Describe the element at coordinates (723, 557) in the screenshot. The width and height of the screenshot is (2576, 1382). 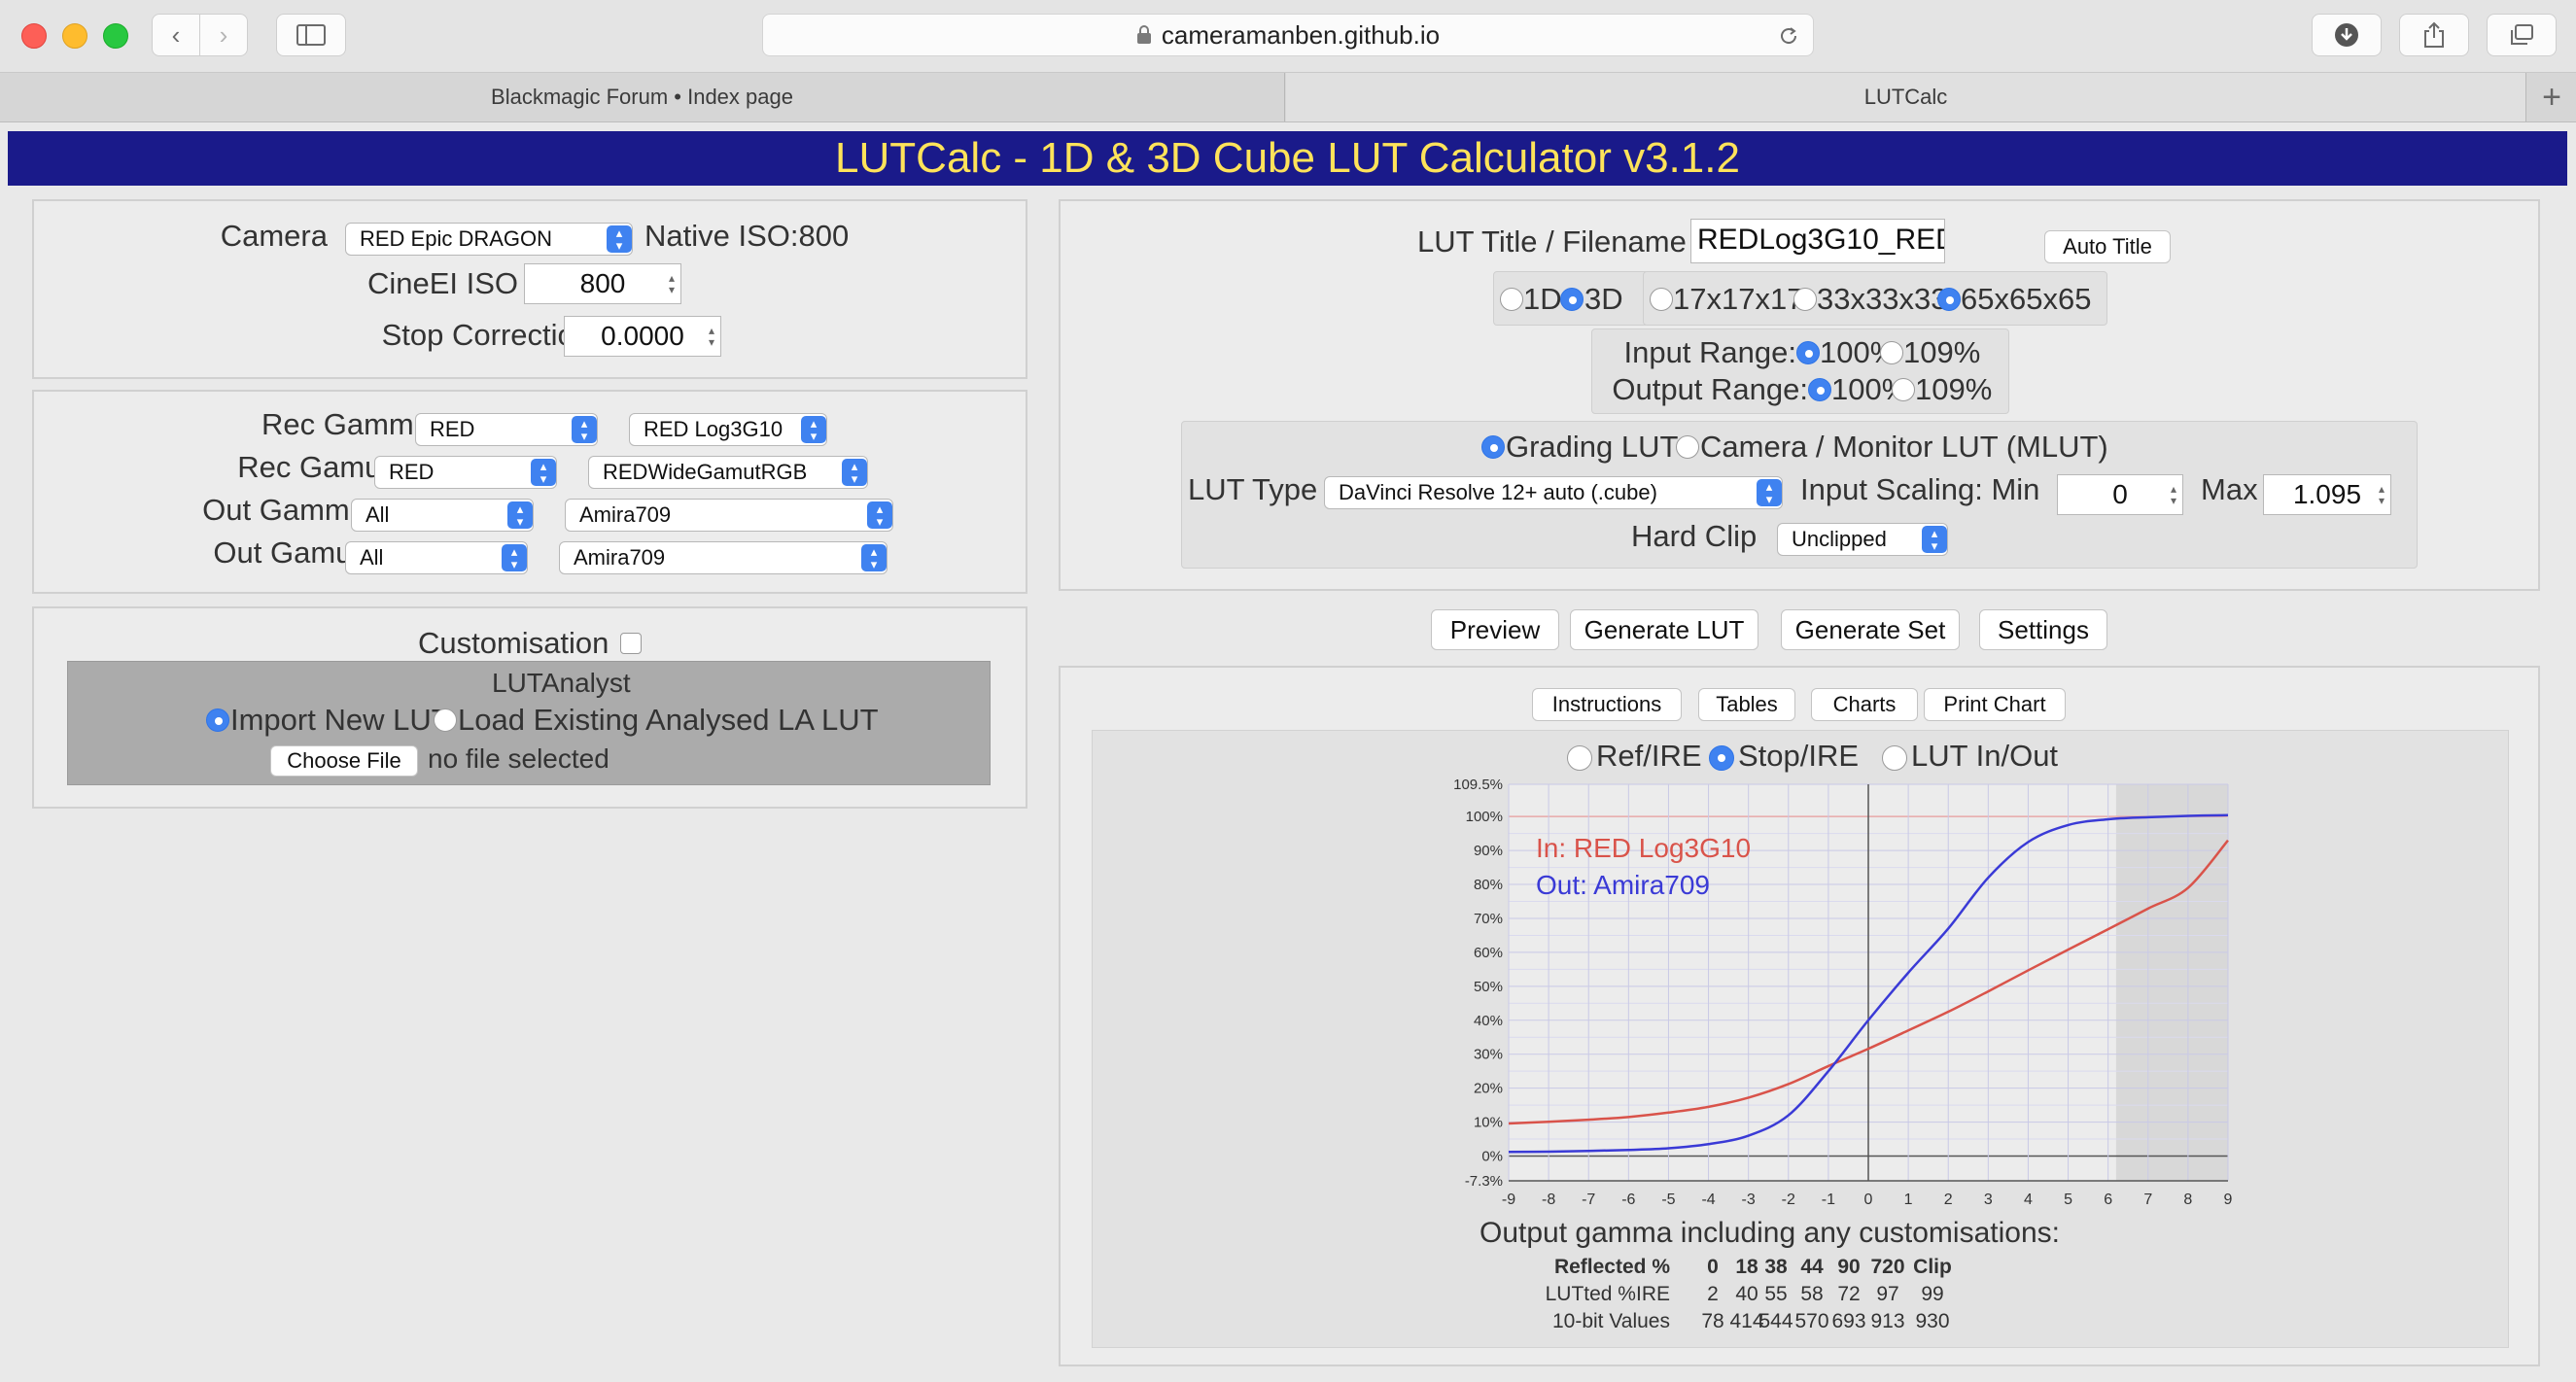
I see `out-gamut-select: Amira709 ▴ ▾` at that location.